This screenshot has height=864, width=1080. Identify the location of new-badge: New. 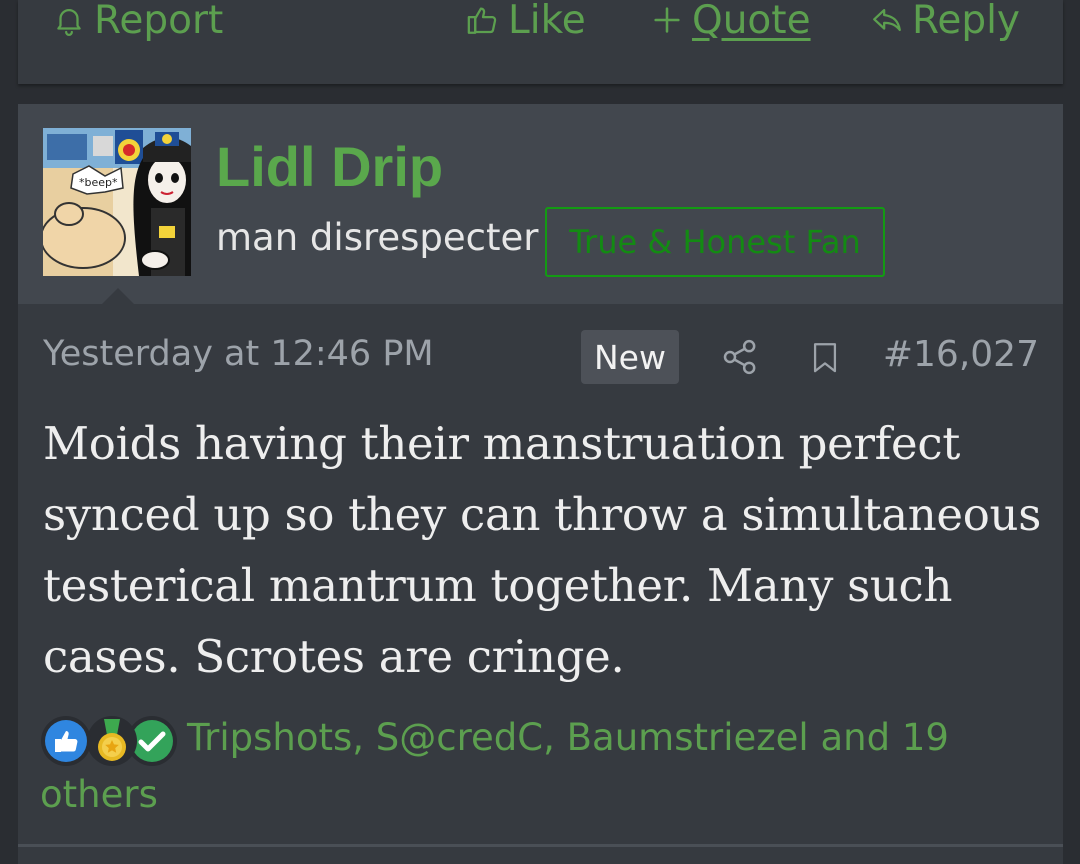
(630, 357).